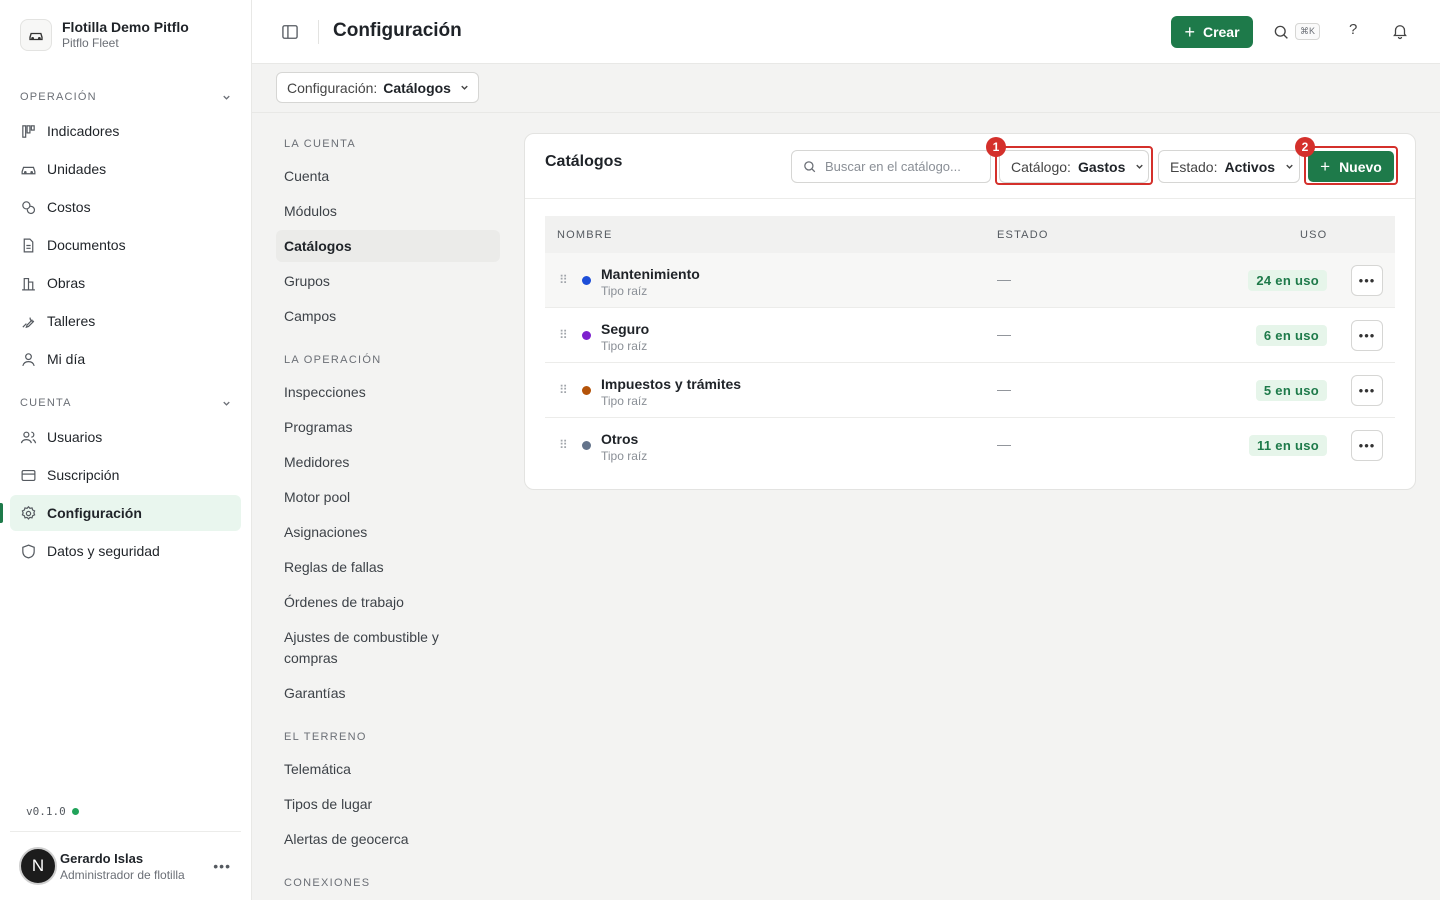  What do you see at coordinates (1325, 166) in the screenshot?
I see `plus-icon: +` at bounding box center [1325, 166].